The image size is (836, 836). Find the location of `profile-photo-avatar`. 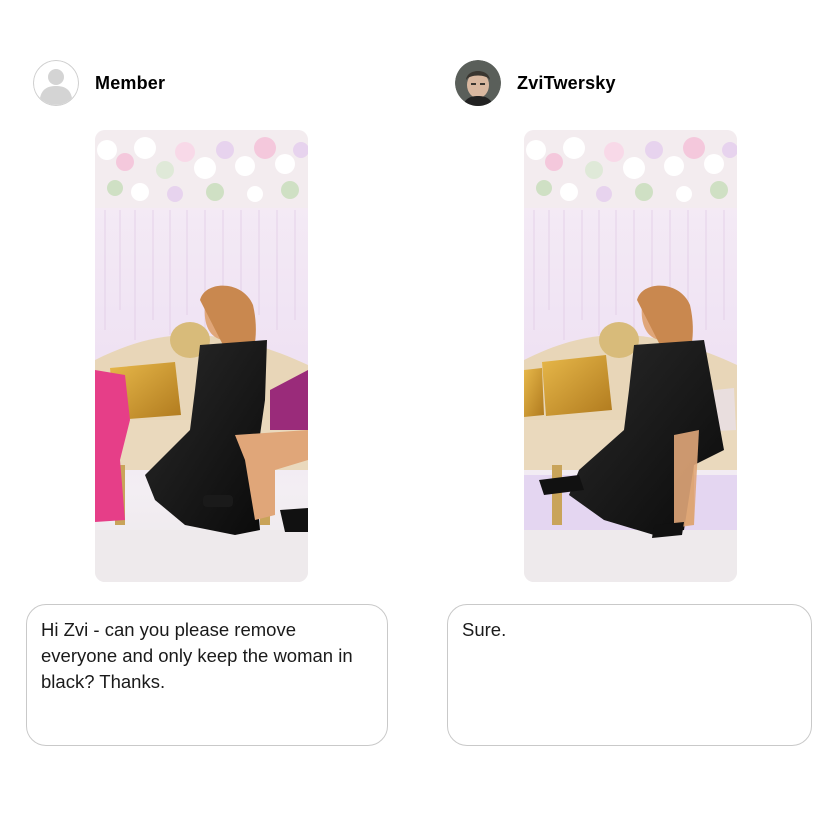

profile-photo-avatar is located at coordinates (478, 83).